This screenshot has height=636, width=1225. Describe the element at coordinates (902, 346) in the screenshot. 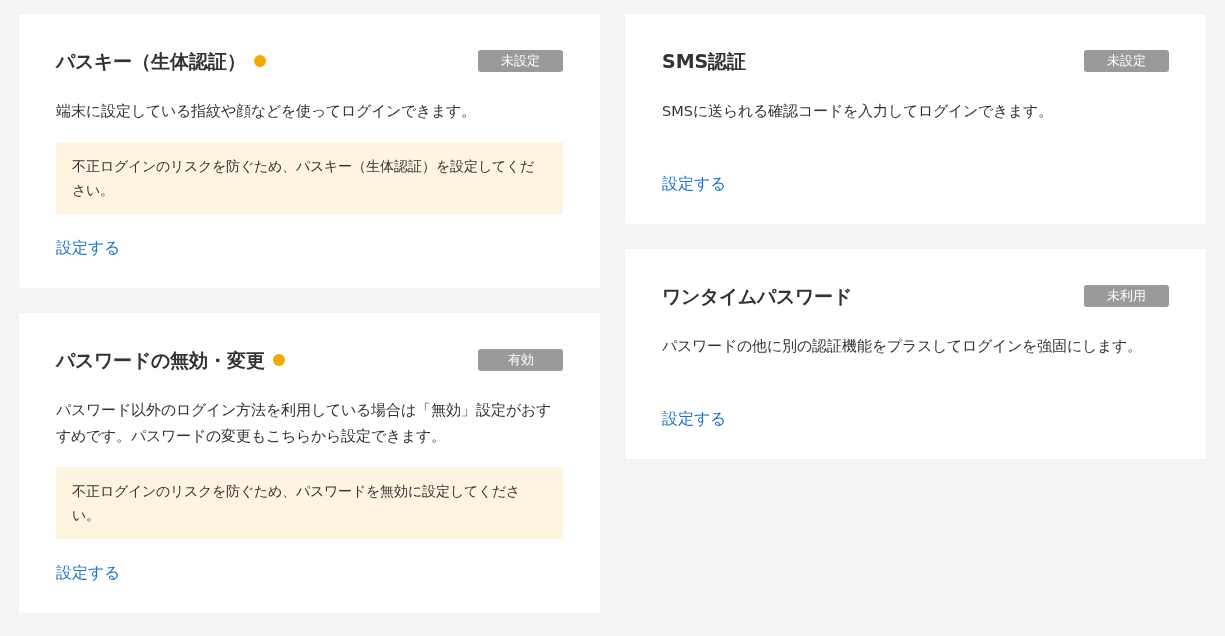

I see `card-description: パスワードの他に別の認証機能をプラスしてログインを強固にします。` at that location.